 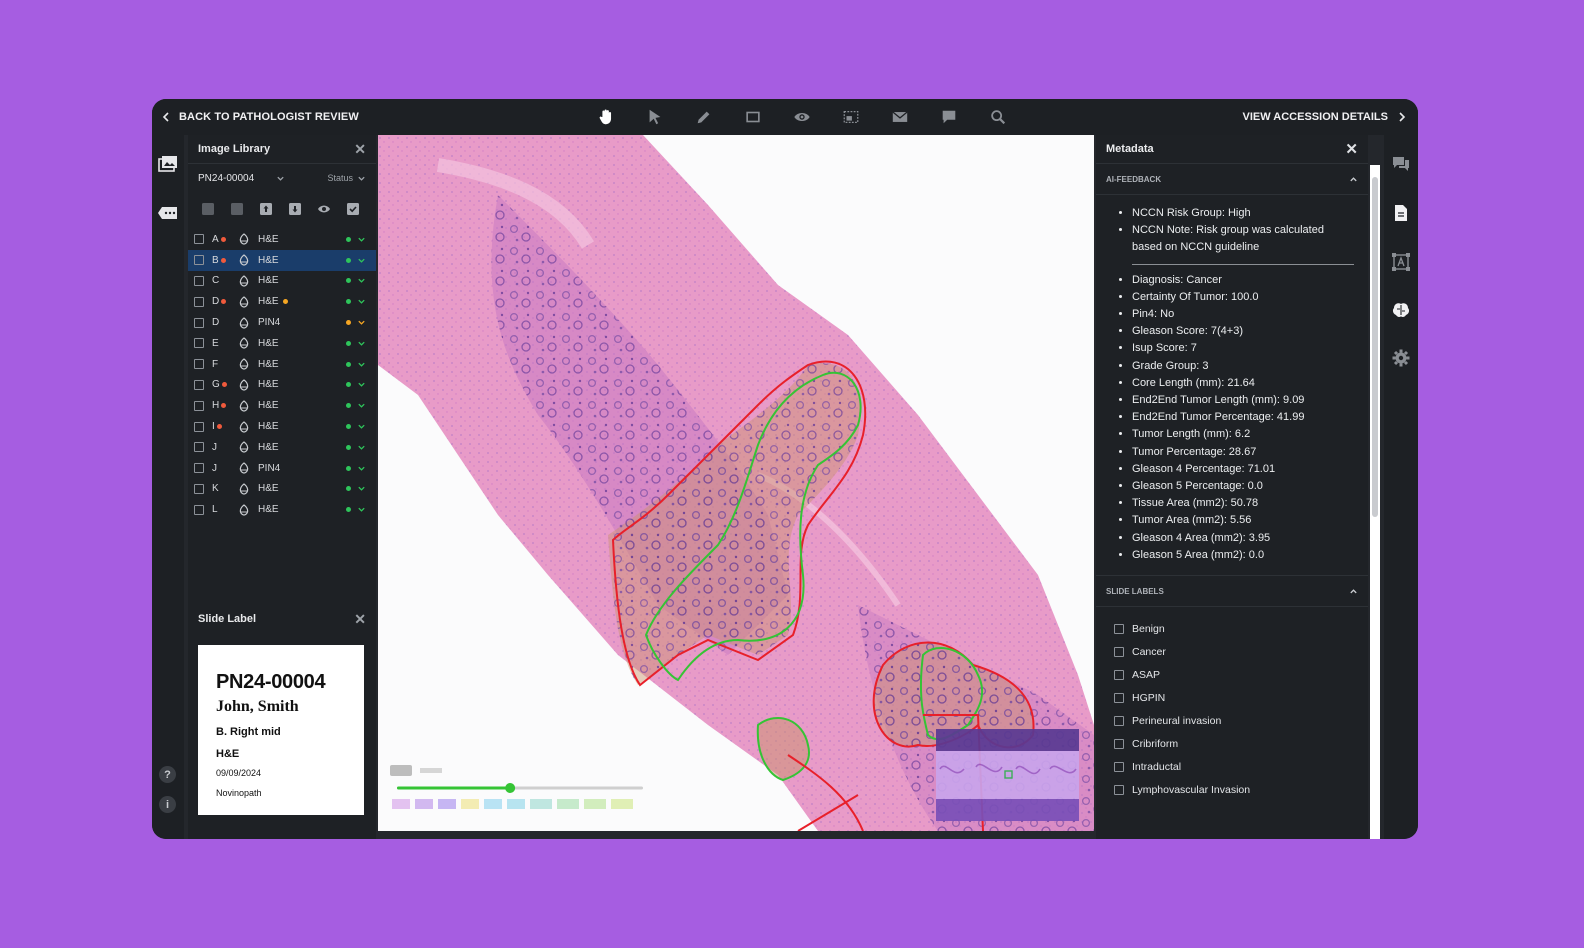 I want to click on draw-tool, so click(x=703, y=117).